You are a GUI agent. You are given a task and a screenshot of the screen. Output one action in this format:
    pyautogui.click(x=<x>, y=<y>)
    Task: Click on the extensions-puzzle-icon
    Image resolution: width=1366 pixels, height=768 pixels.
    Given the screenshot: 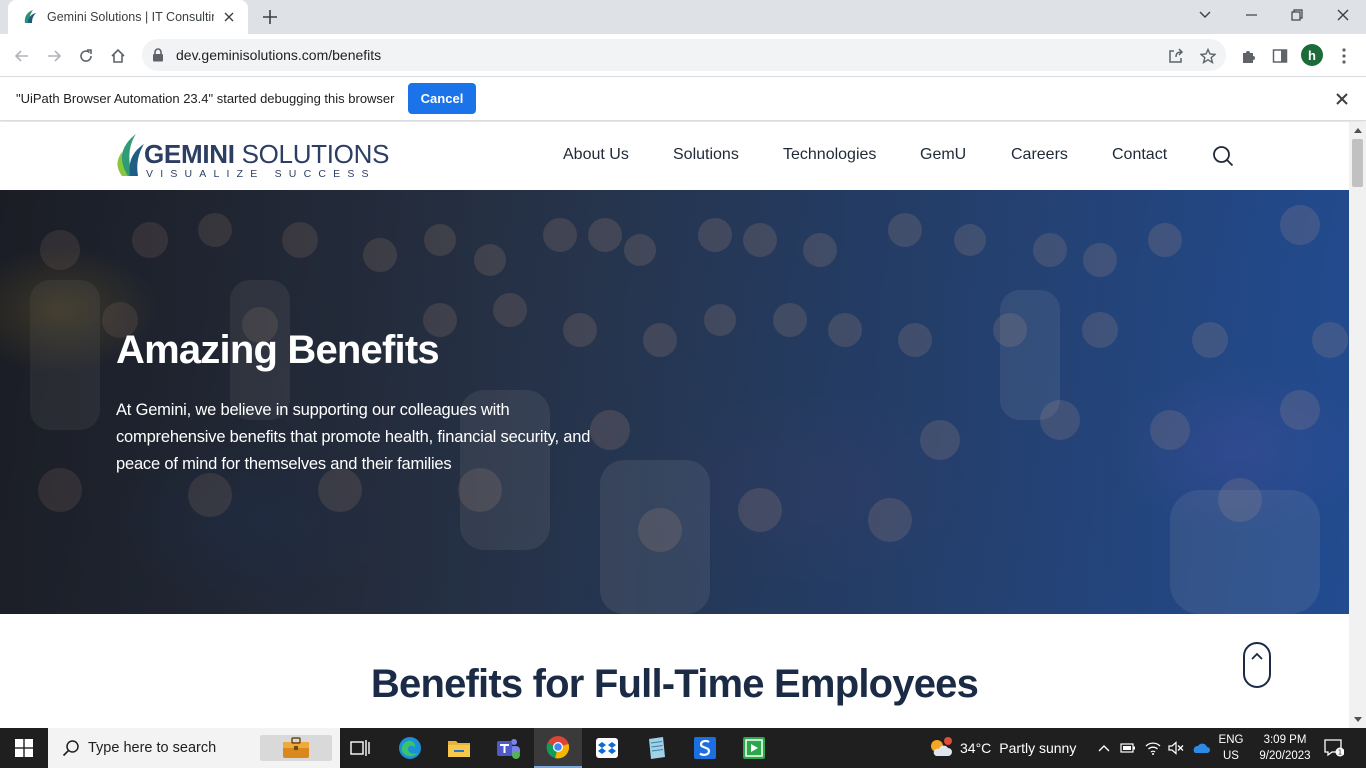 What is the action you would take?
    pyautogui.click(x=1248, y=56)
    